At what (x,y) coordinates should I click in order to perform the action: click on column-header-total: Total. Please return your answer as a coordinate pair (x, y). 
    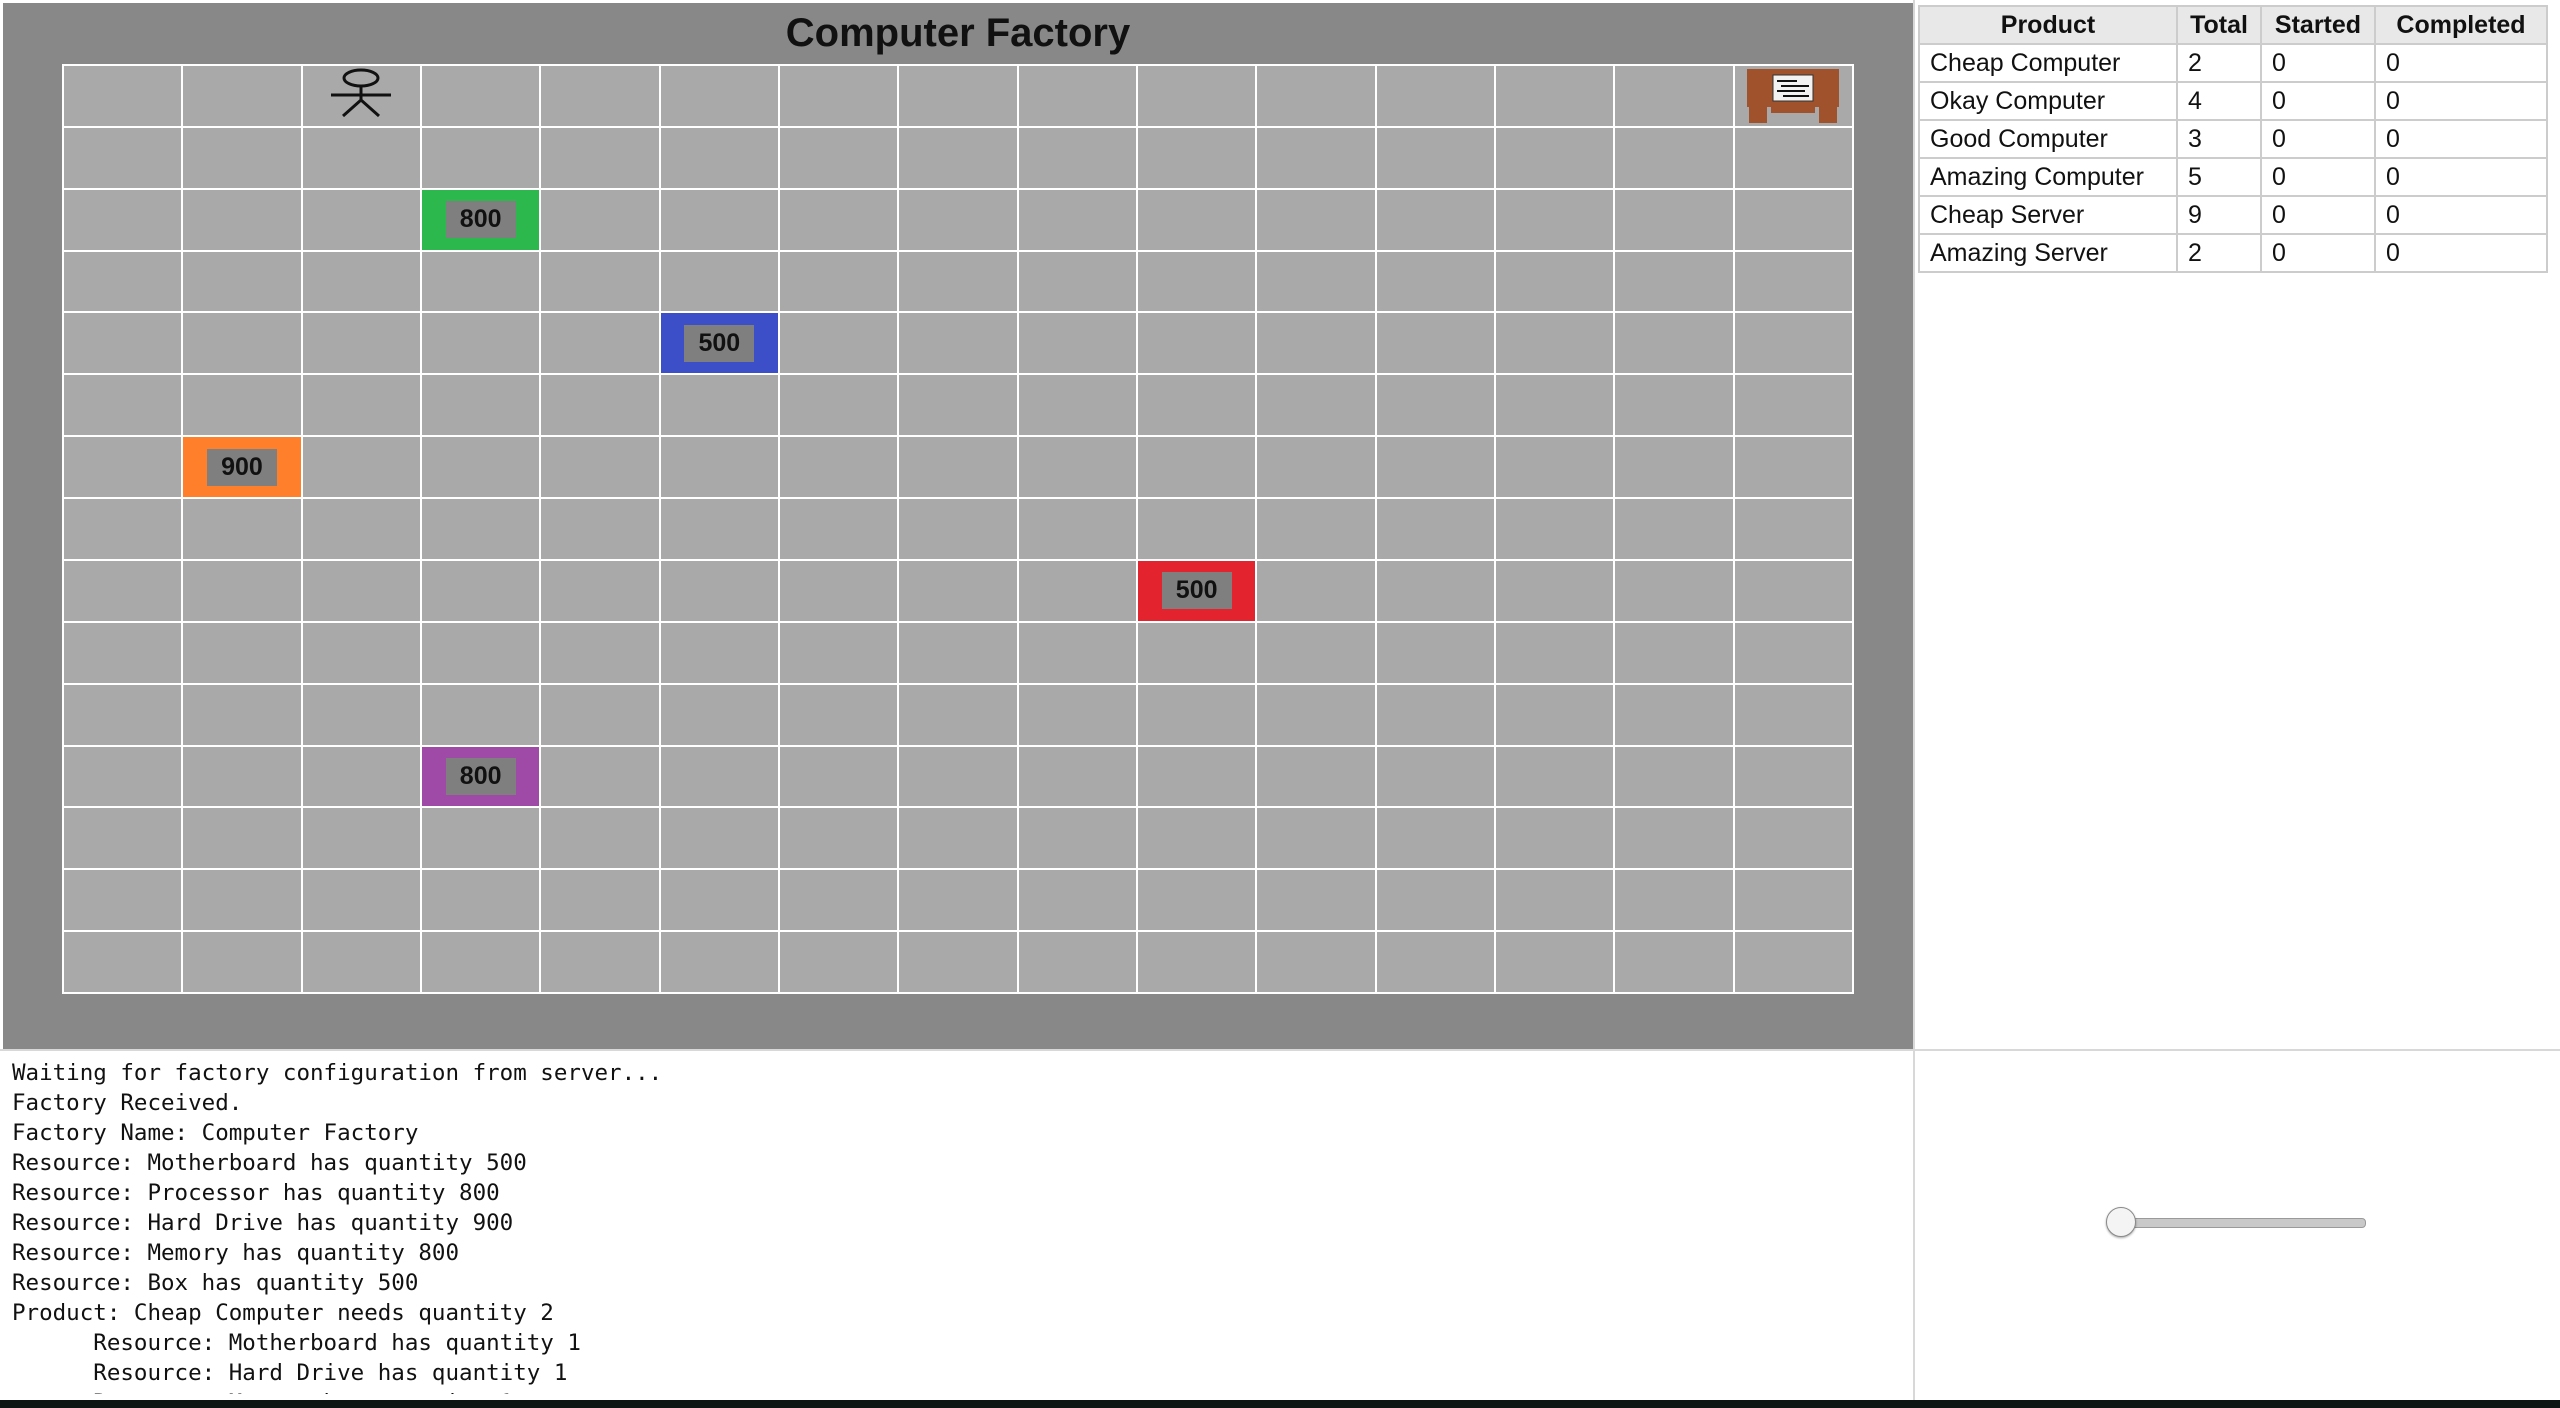
    Looking at the image, I should click on (2219, 25).